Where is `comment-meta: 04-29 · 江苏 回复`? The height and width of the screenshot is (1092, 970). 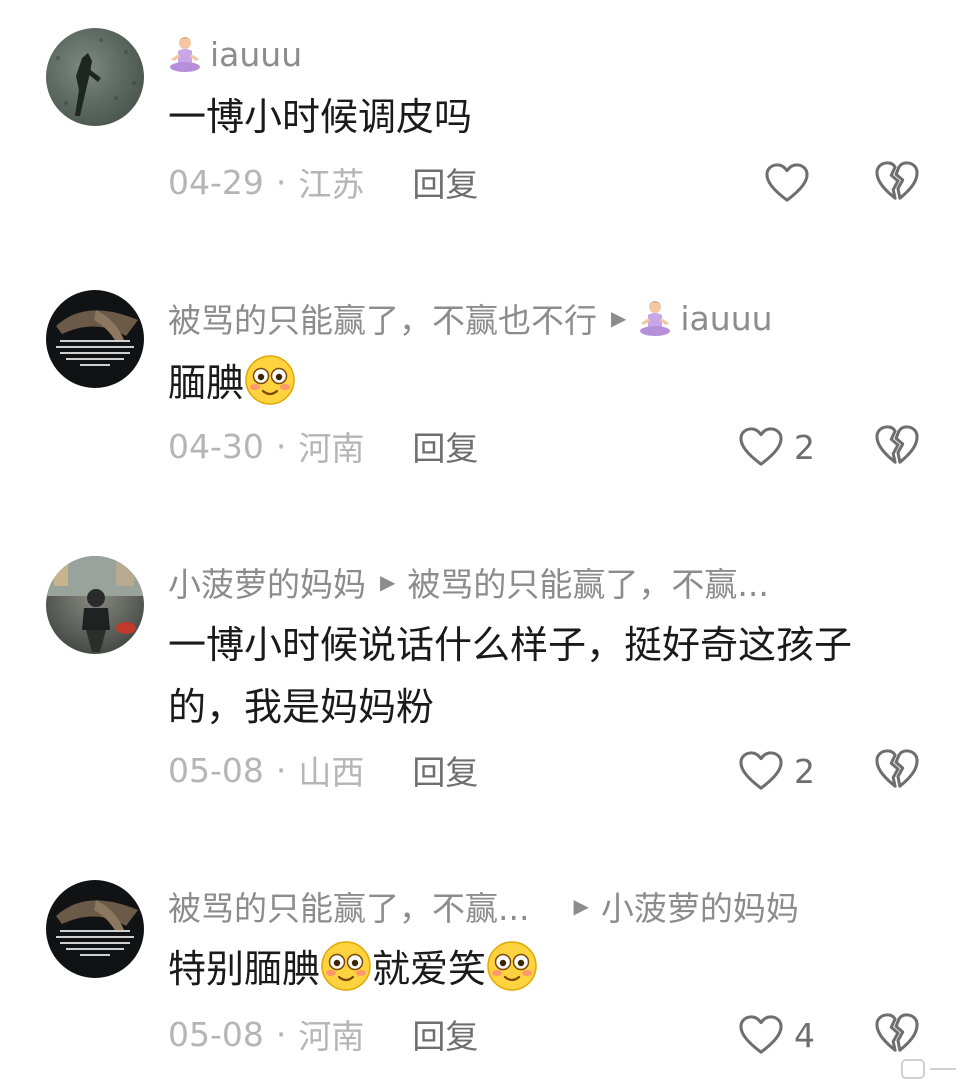 comment-meta: 04-29 · 江苏 回复 is located at coordinates (323, 182).